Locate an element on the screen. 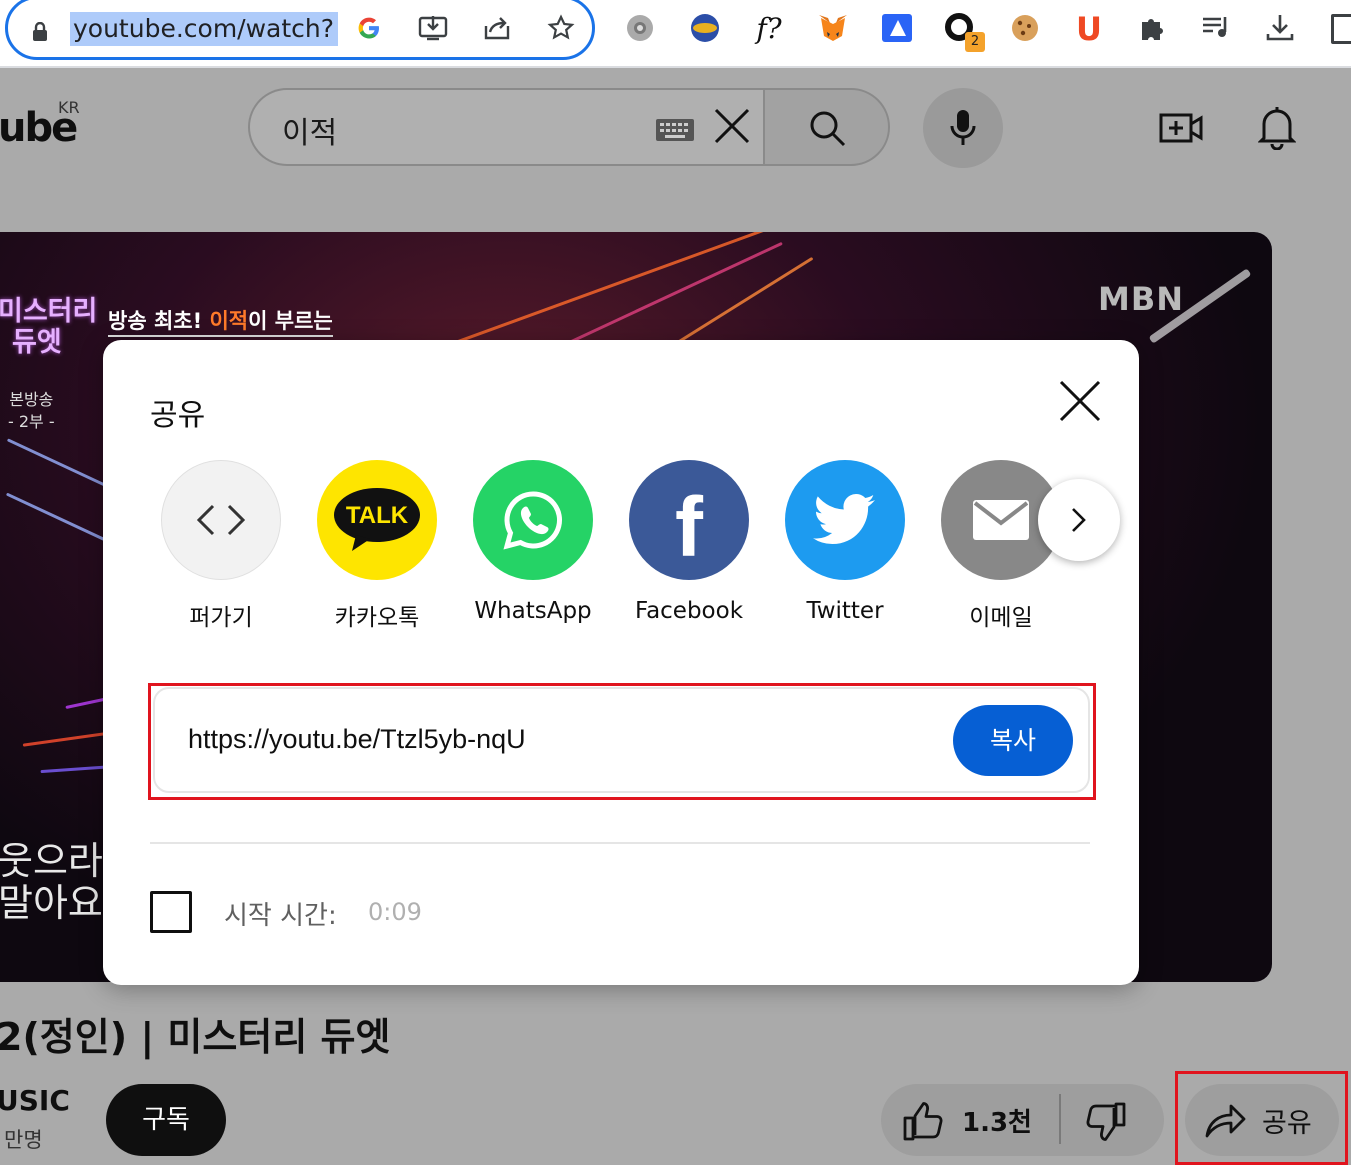 The height and width of the screenshot is (1165, 1351). like-button is located at coordinates (923, 1123).